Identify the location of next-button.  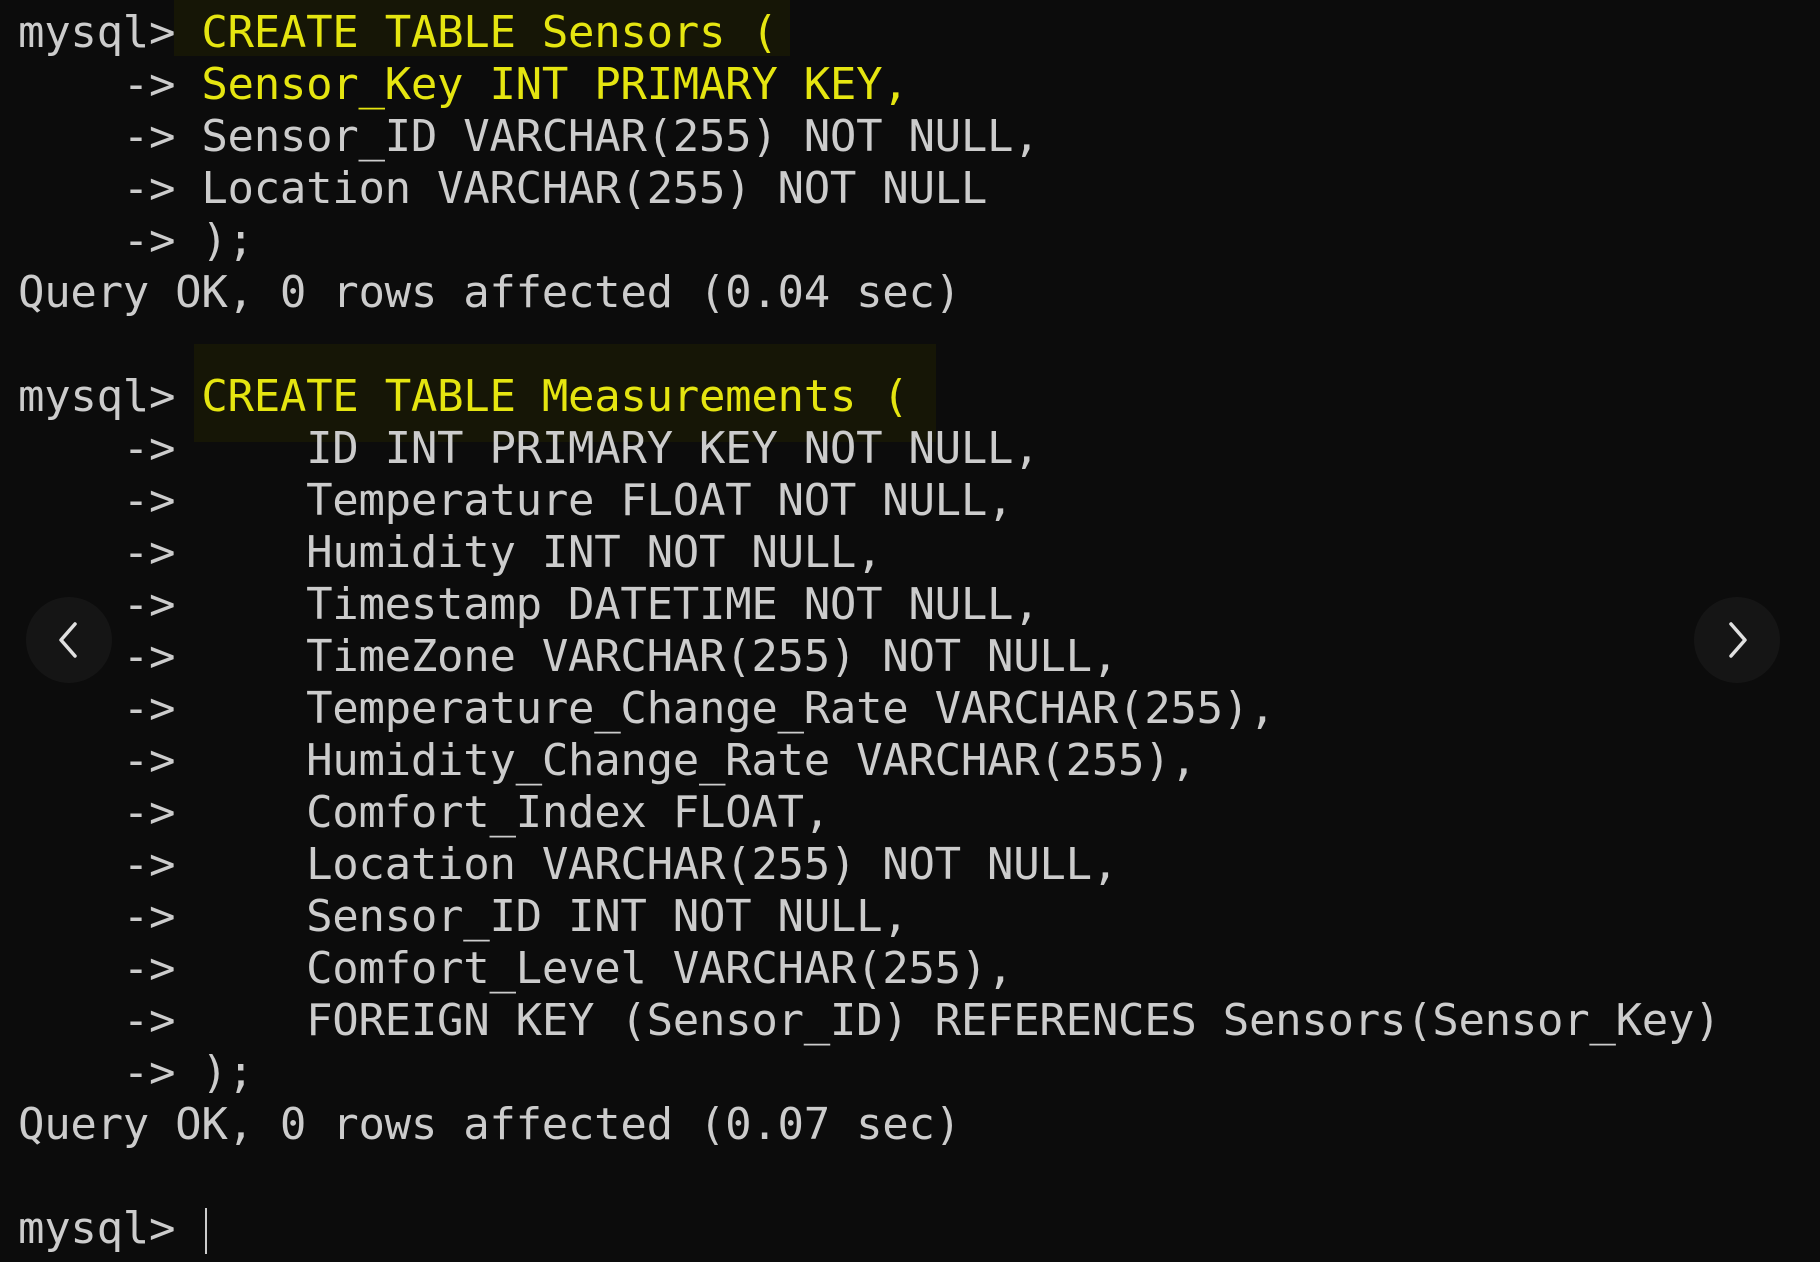
(1737, 640).